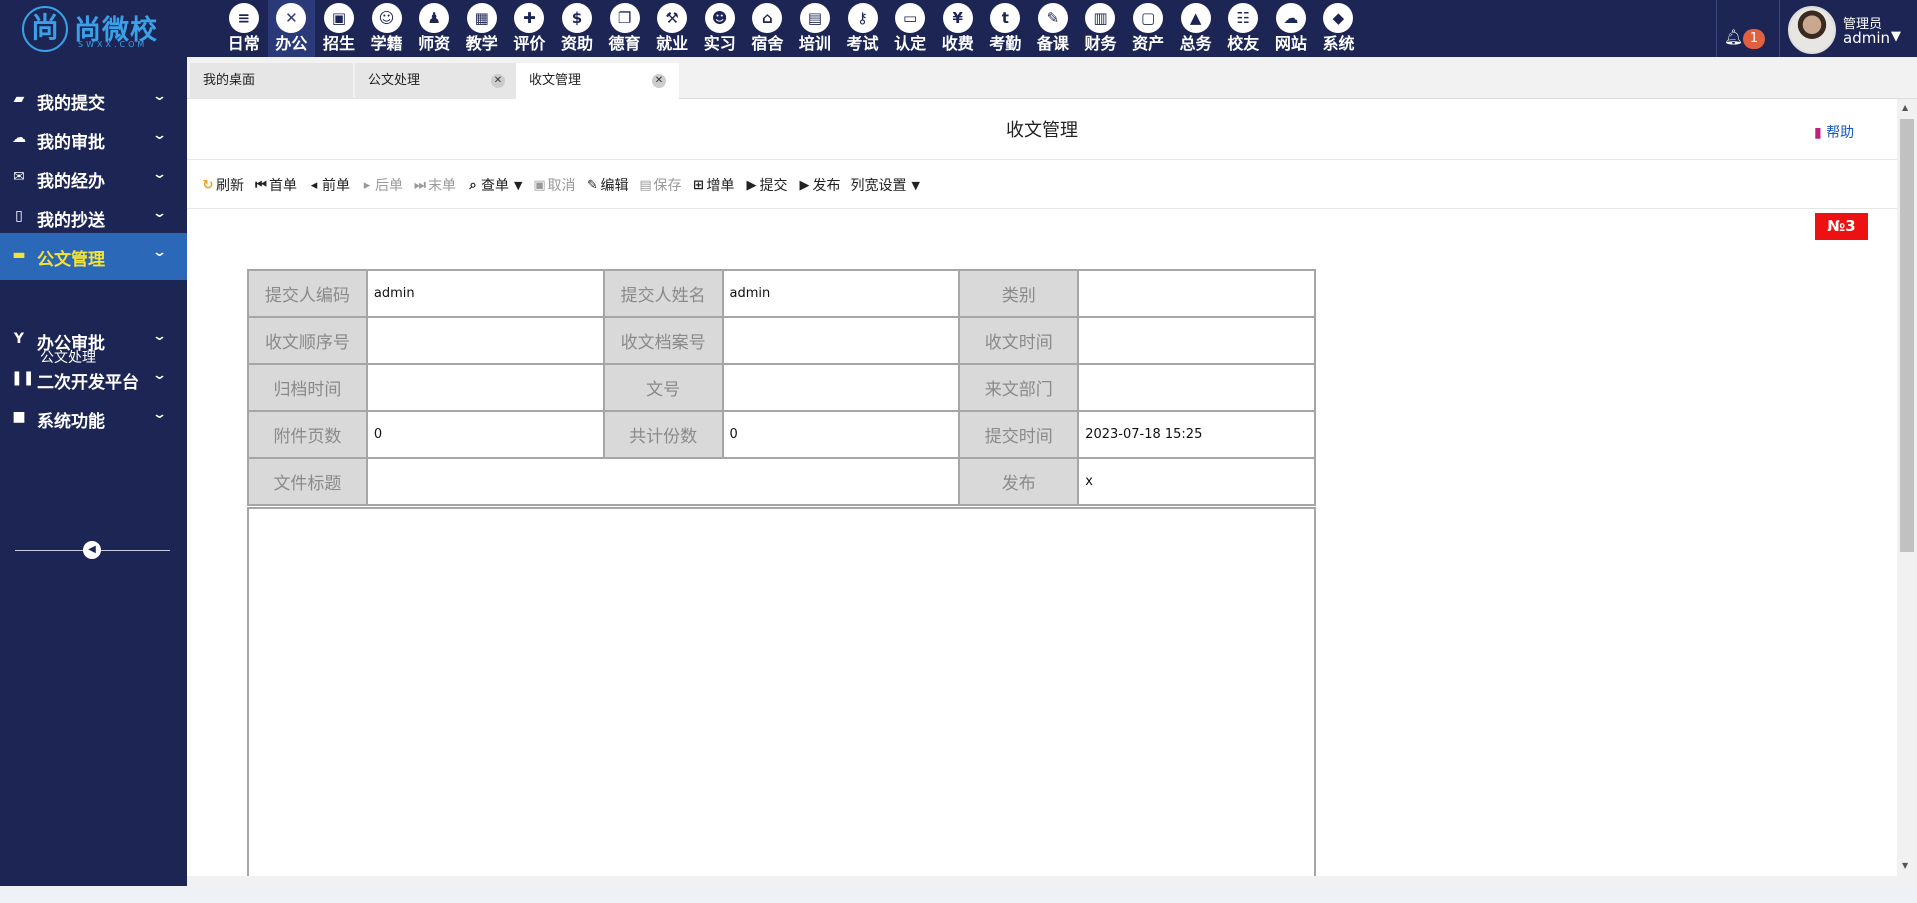 The width and height of the screenshot is (1917, 903). I want to click on attach-pages-label: 附件页数, so click(307, 434).